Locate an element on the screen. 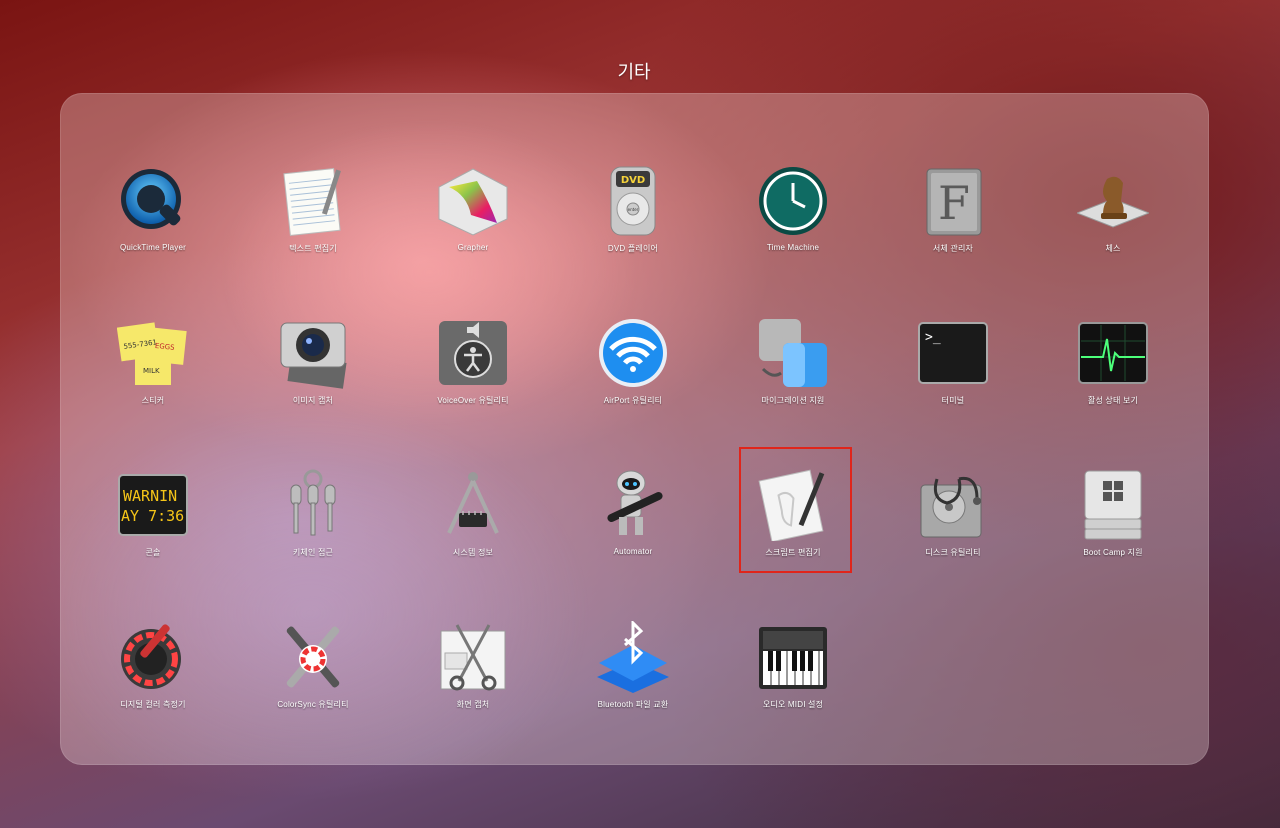 Image resolution: width=1280 pixels, height=828 pixels. dvd-text: DVD is located at coordinates (633, 180).